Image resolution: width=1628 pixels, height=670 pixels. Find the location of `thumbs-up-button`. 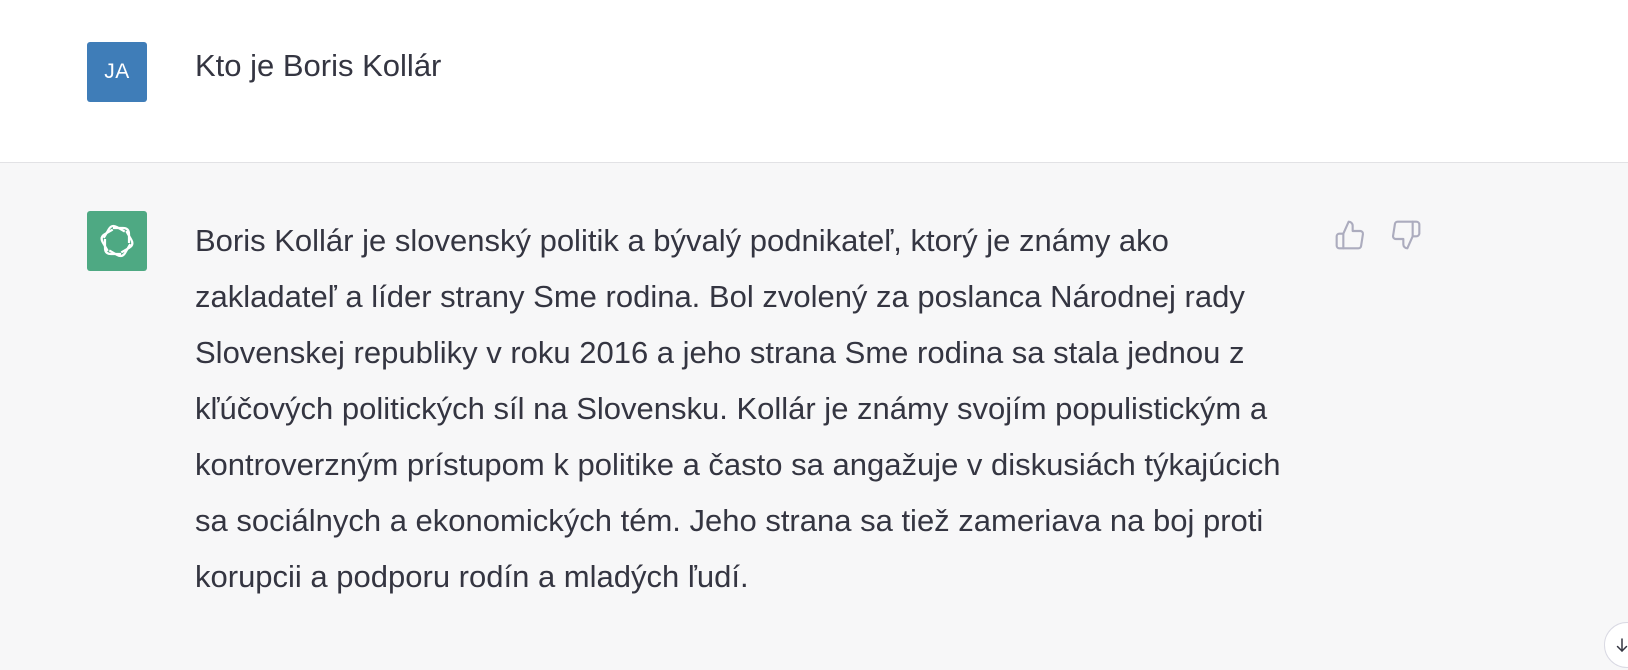

thumbs-up-button is located at coordinates (1350, 235).